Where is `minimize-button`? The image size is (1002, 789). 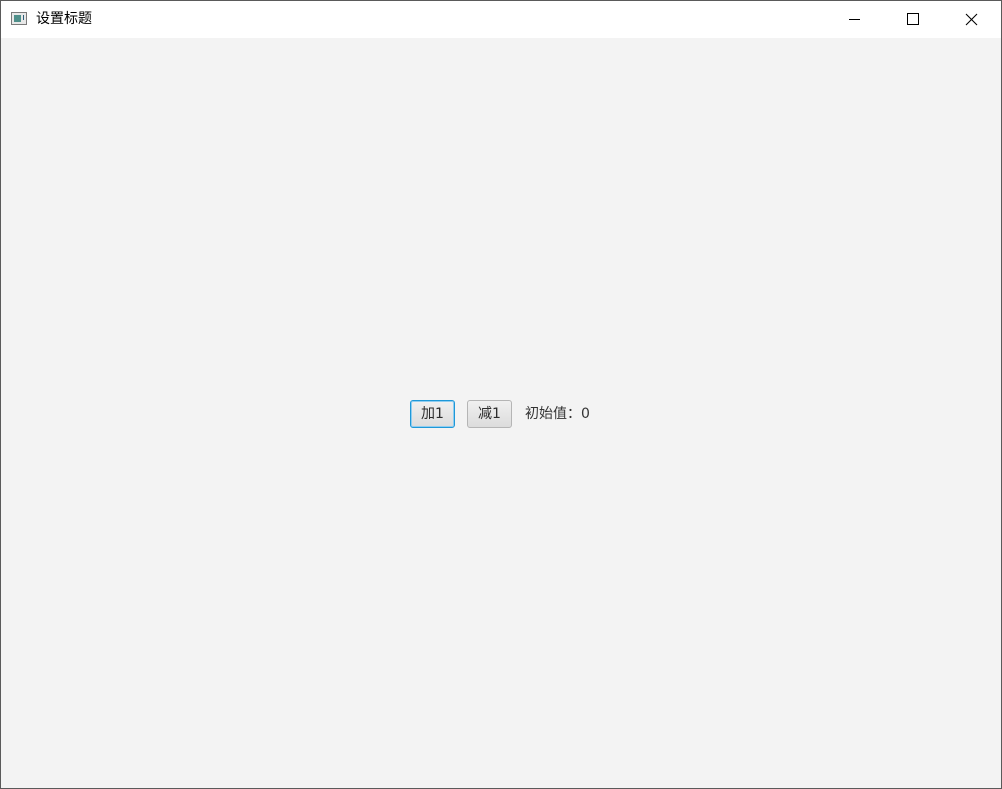
minimize-button is located at coordinates (854, 19).